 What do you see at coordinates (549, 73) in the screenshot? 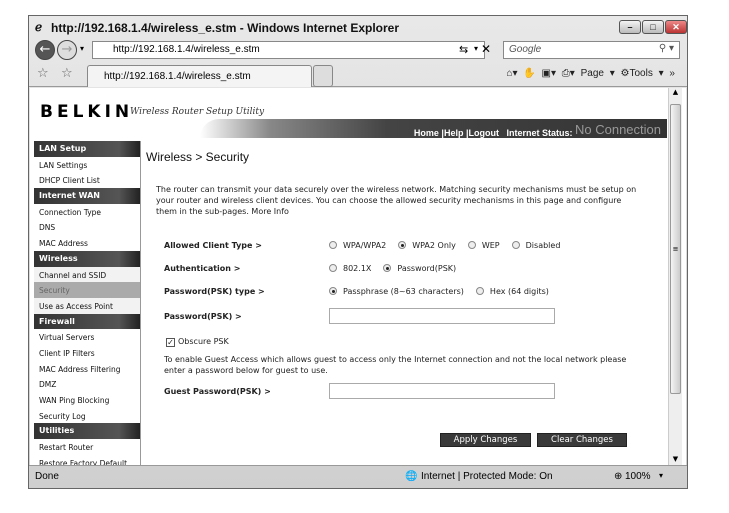
I see `feeds-icon: ▣▾` at bounding box center [549, 73].